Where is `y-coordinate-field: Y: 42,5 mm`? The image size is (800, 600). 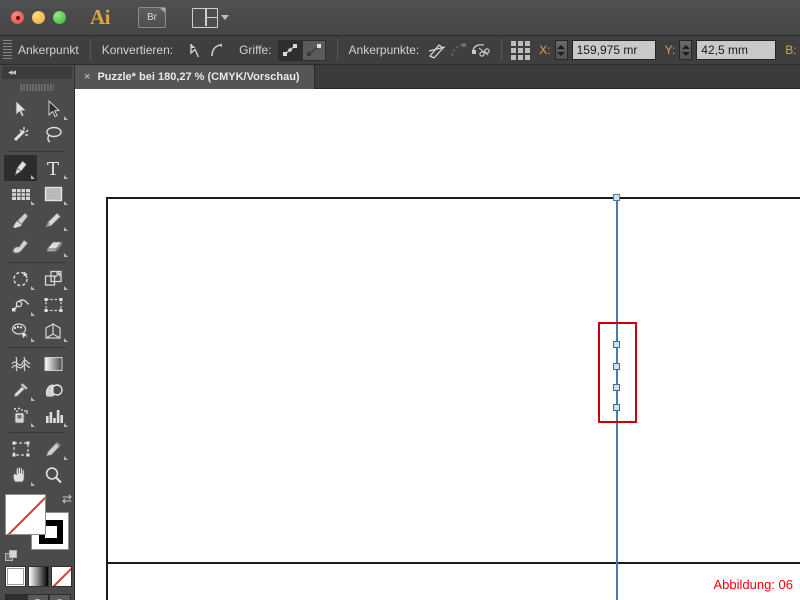
y-coordinate-field: Y: 42,5 mm is located at coordinates (721, 50).